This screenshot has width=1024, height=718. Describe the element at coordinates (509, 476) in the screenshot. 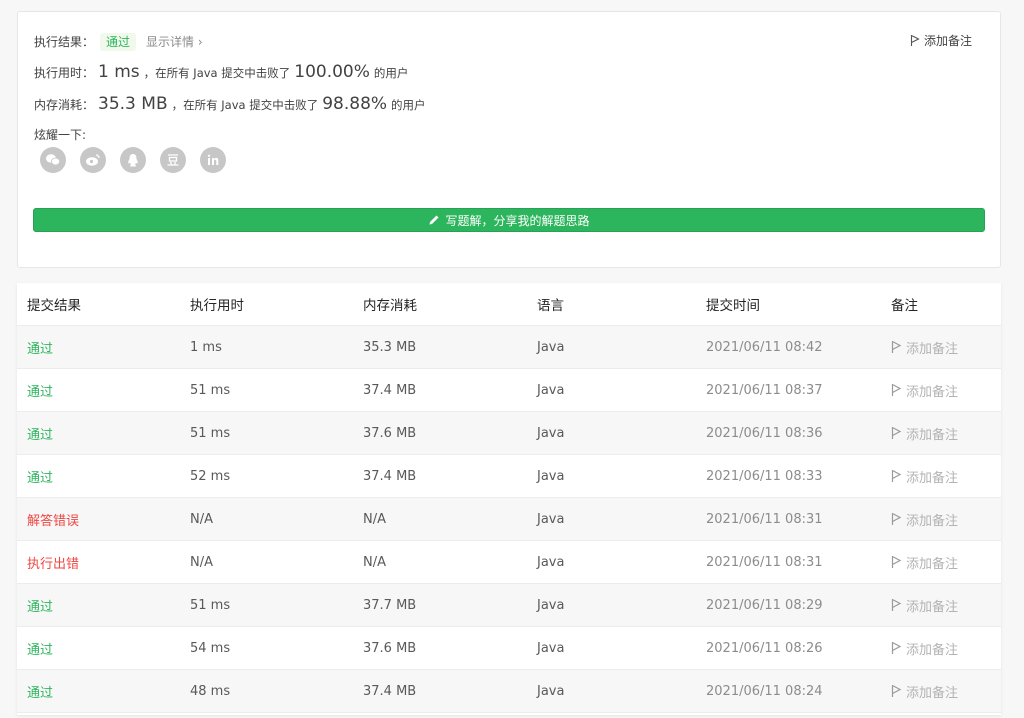

I see `table-row: 通过 52 ms 37.4 MB Java 2021/06/11 08:33 添加备注` at that location.